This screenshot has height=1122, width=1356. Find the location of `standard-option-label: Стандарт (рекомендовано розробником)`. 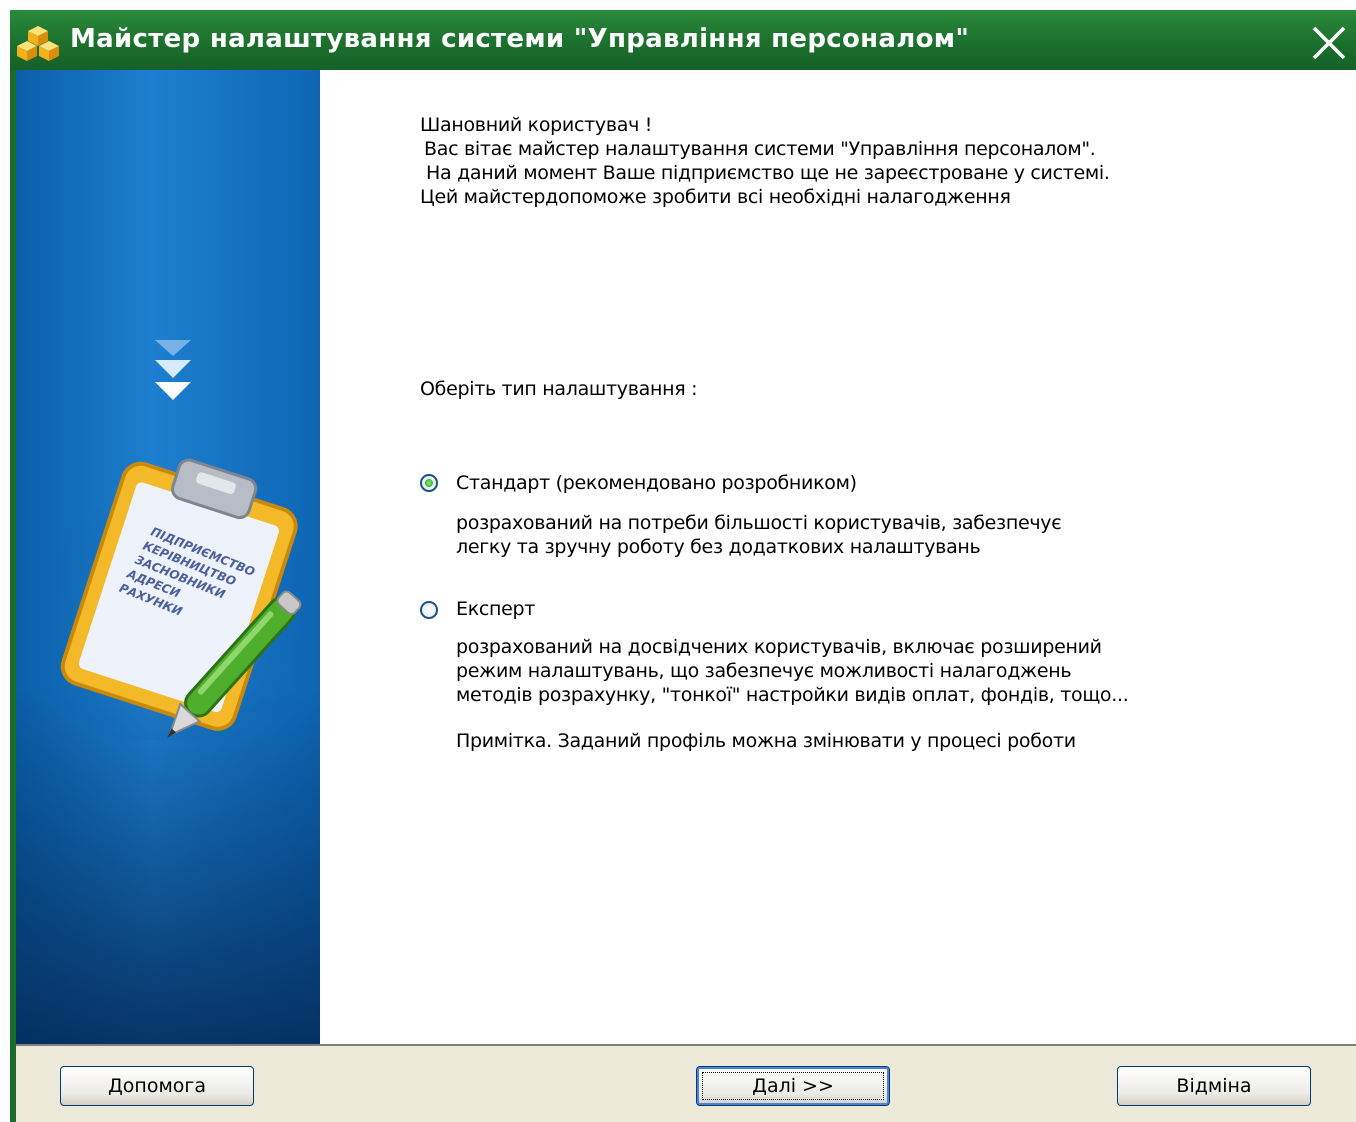

standard-option-label: Стандарт (рекомендовано розробником) is located at coordinates (656, 483).